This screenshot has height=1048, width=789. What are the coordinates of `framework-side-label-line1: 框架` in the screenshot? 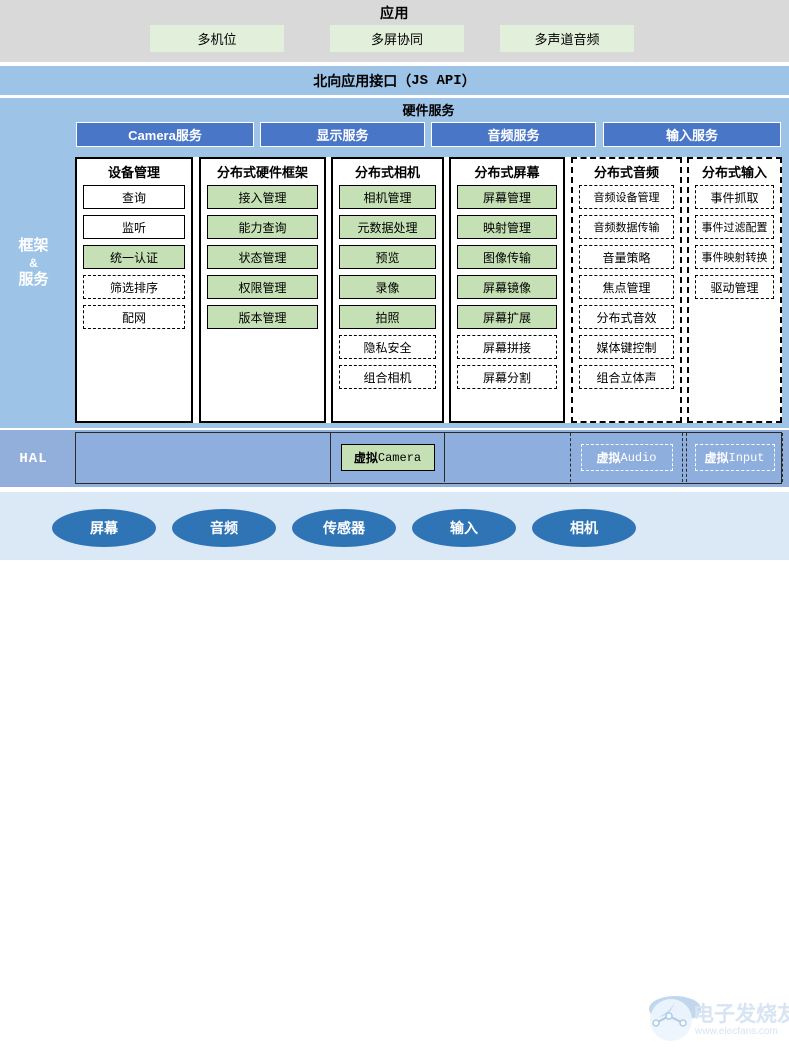 It's located at (33, 245).